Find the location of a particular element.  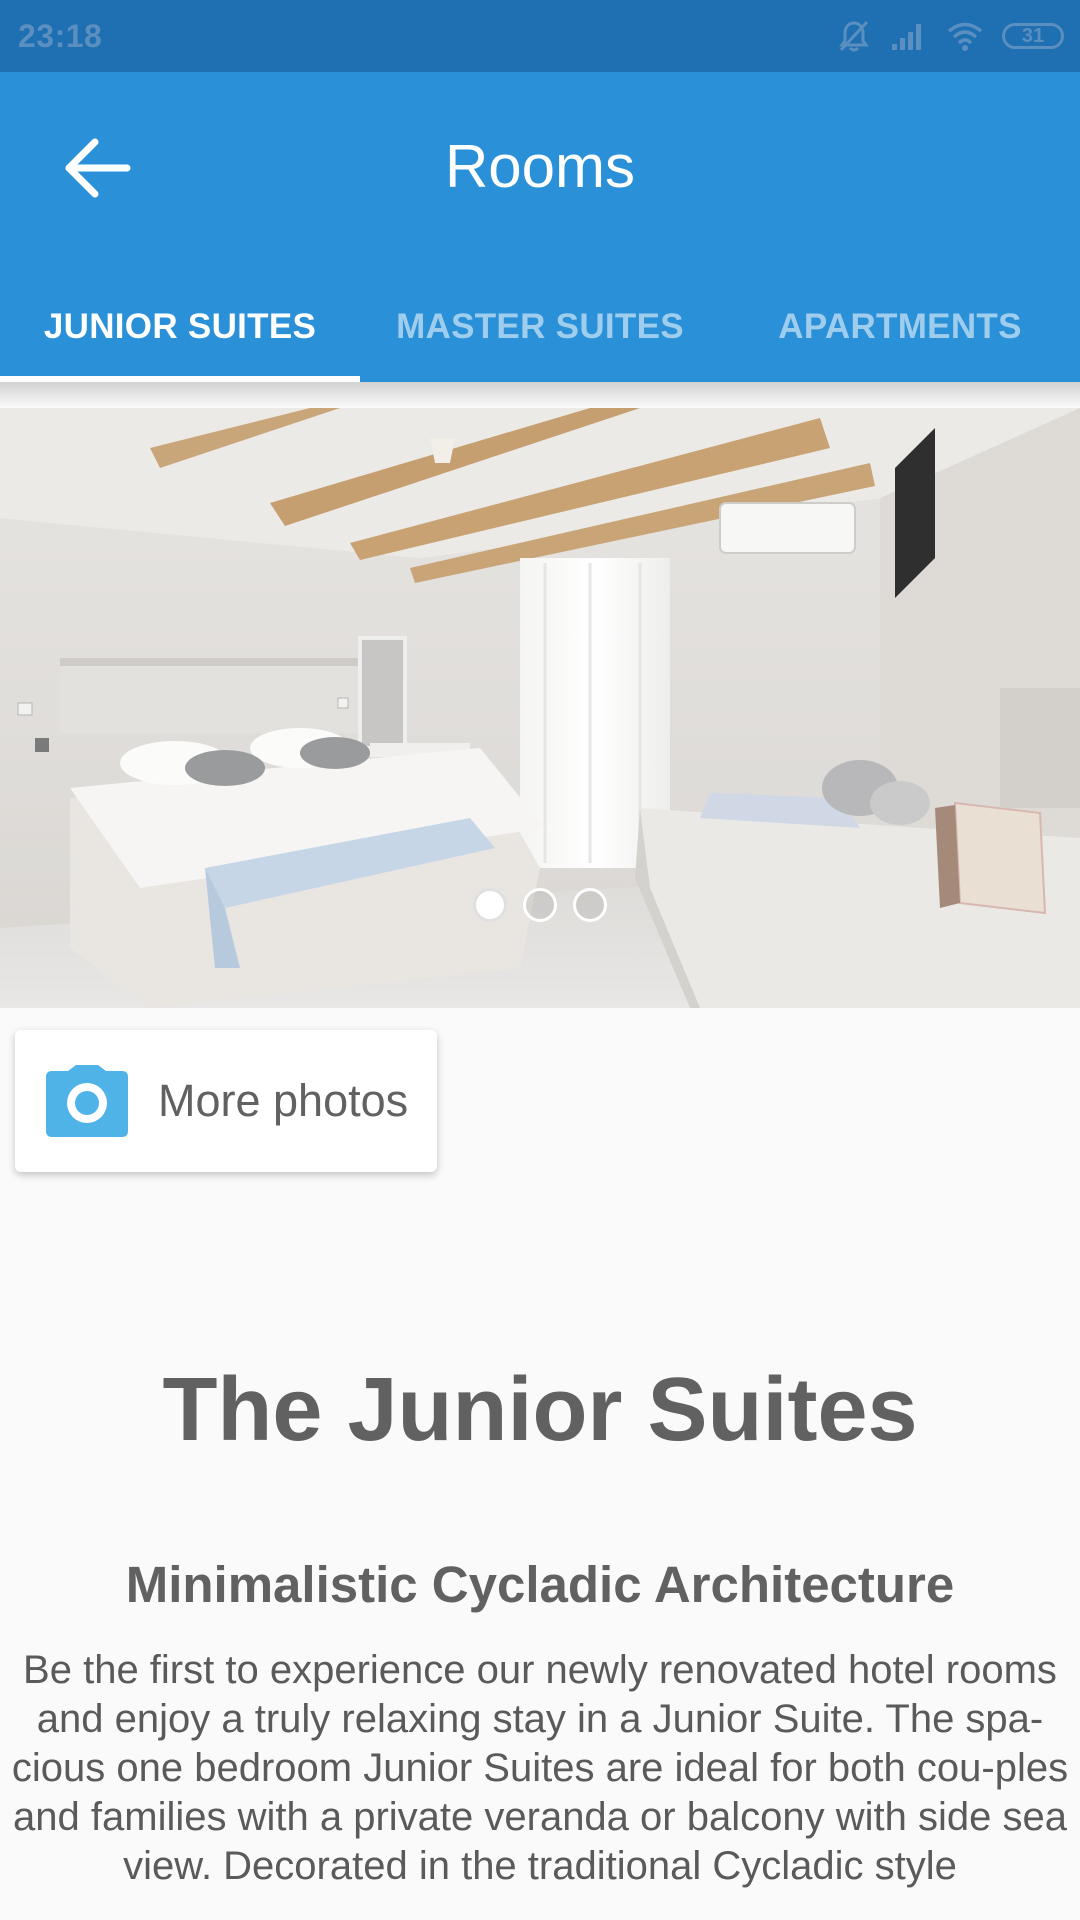

status-time: 23:18 is located at coordinates (60, 36).